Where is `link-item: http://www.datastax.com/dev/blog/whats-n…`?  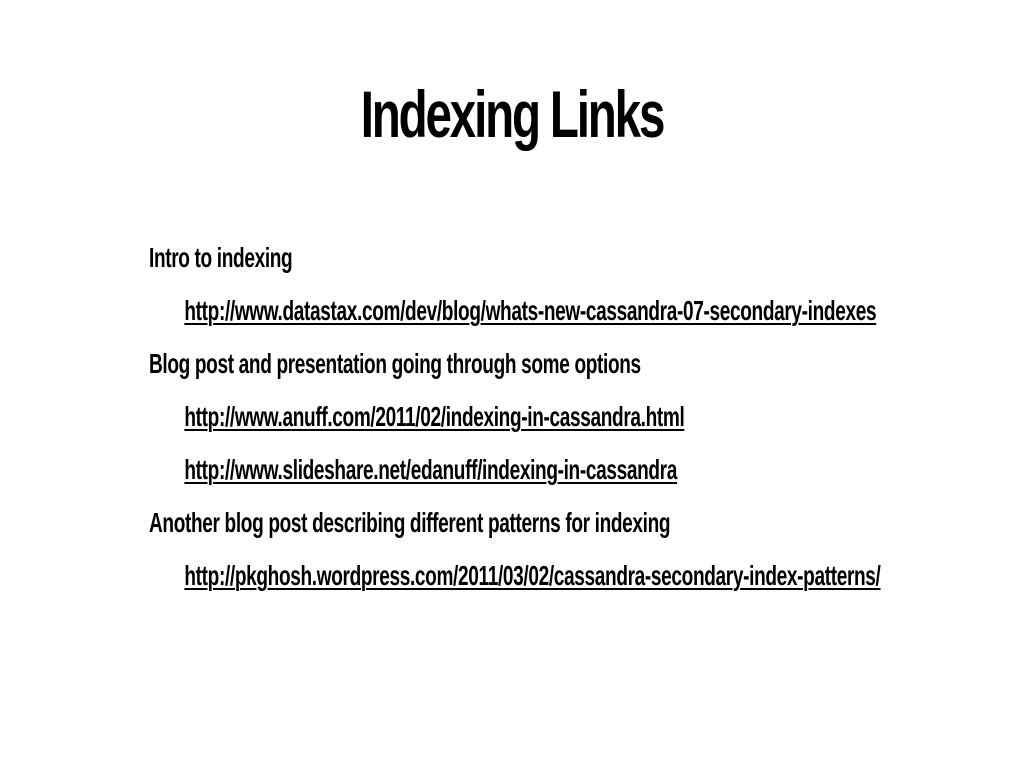 link-item: http://www.datastax.com/dev/blog/whats-n… is located at coordinates (512, 315).